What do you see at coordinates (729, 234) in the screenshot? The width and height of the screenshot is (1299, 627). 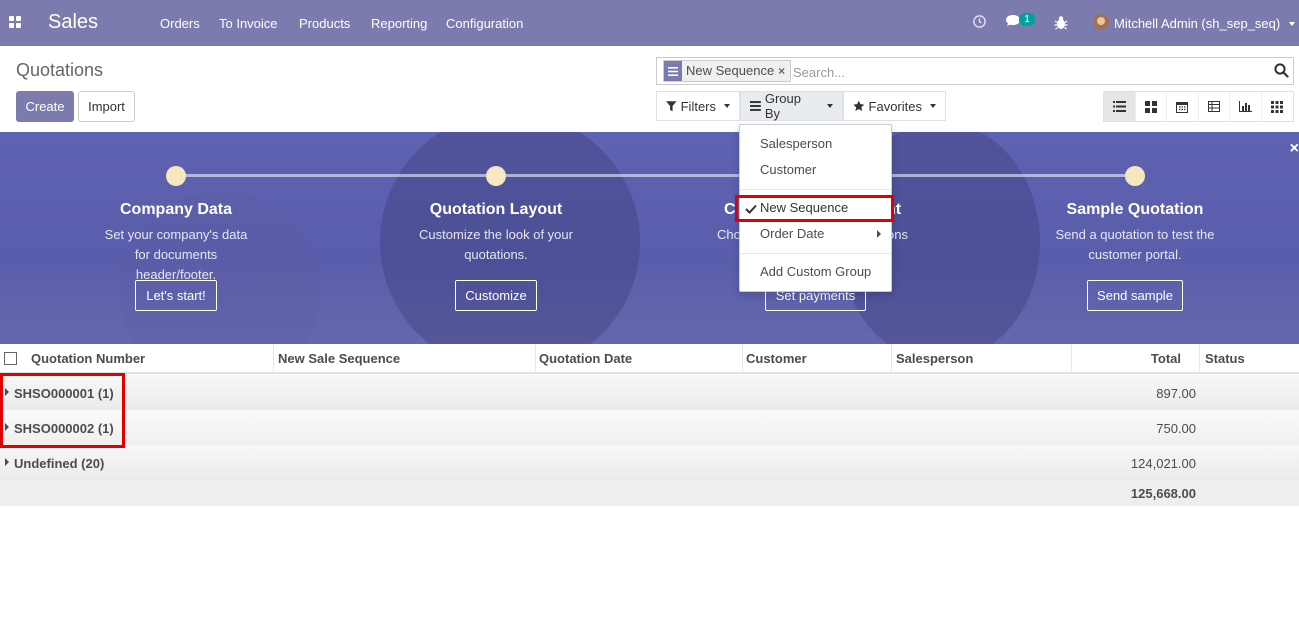 I see `step-description-partial: Cho` at bounding box center [729, 234].